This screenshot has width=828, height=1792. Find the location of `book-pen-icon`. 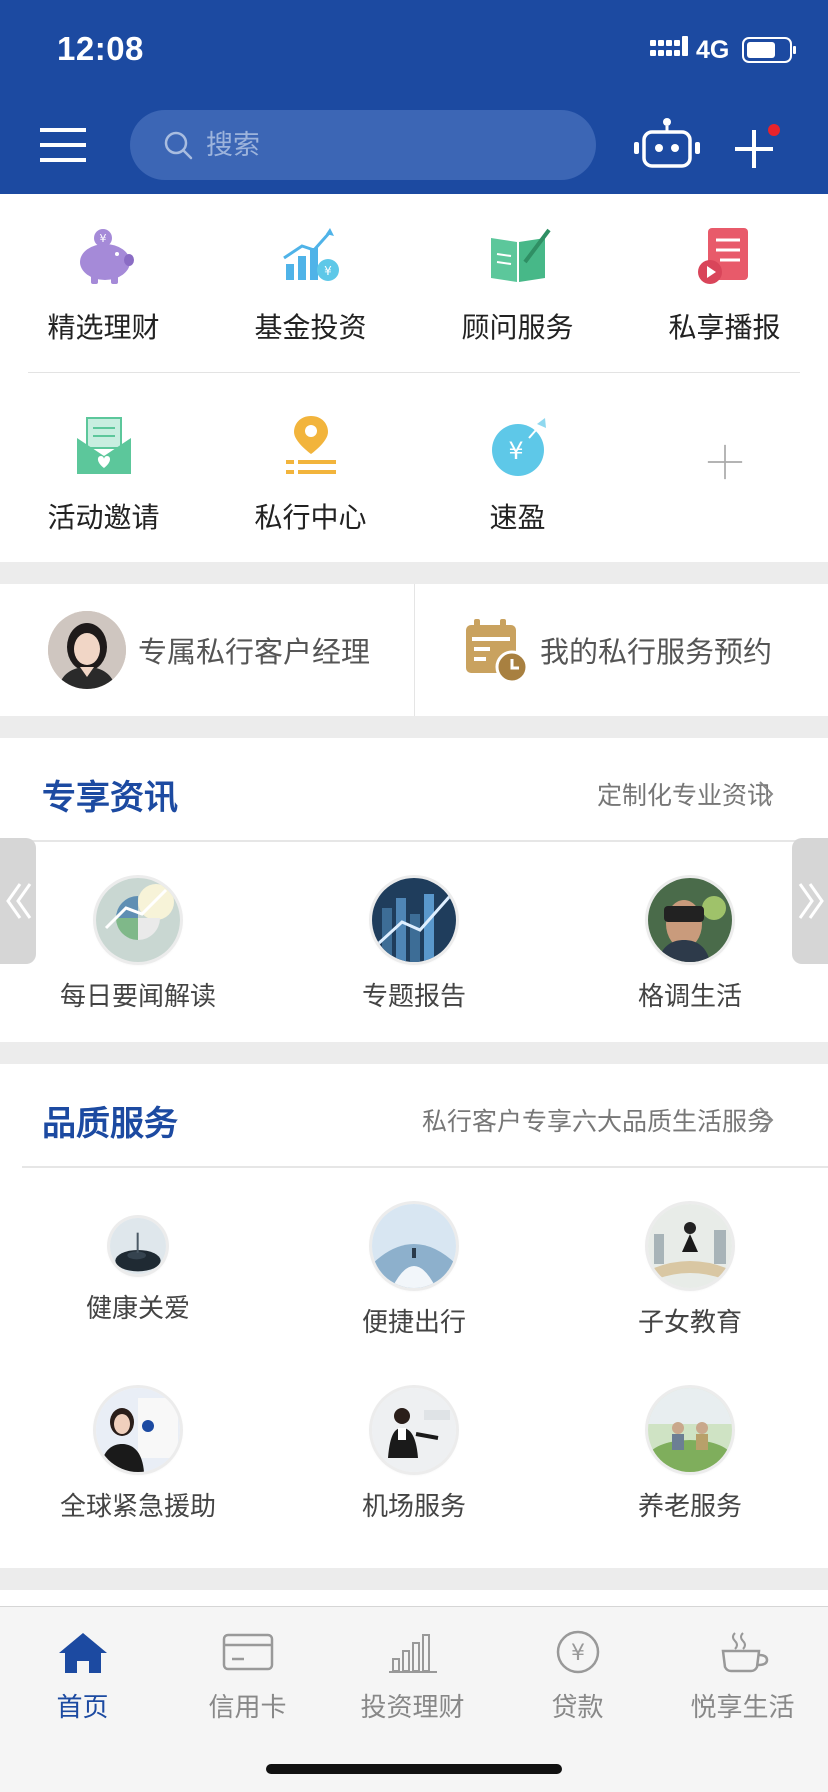

book-pen-icon is located at coordinates (520, 255).